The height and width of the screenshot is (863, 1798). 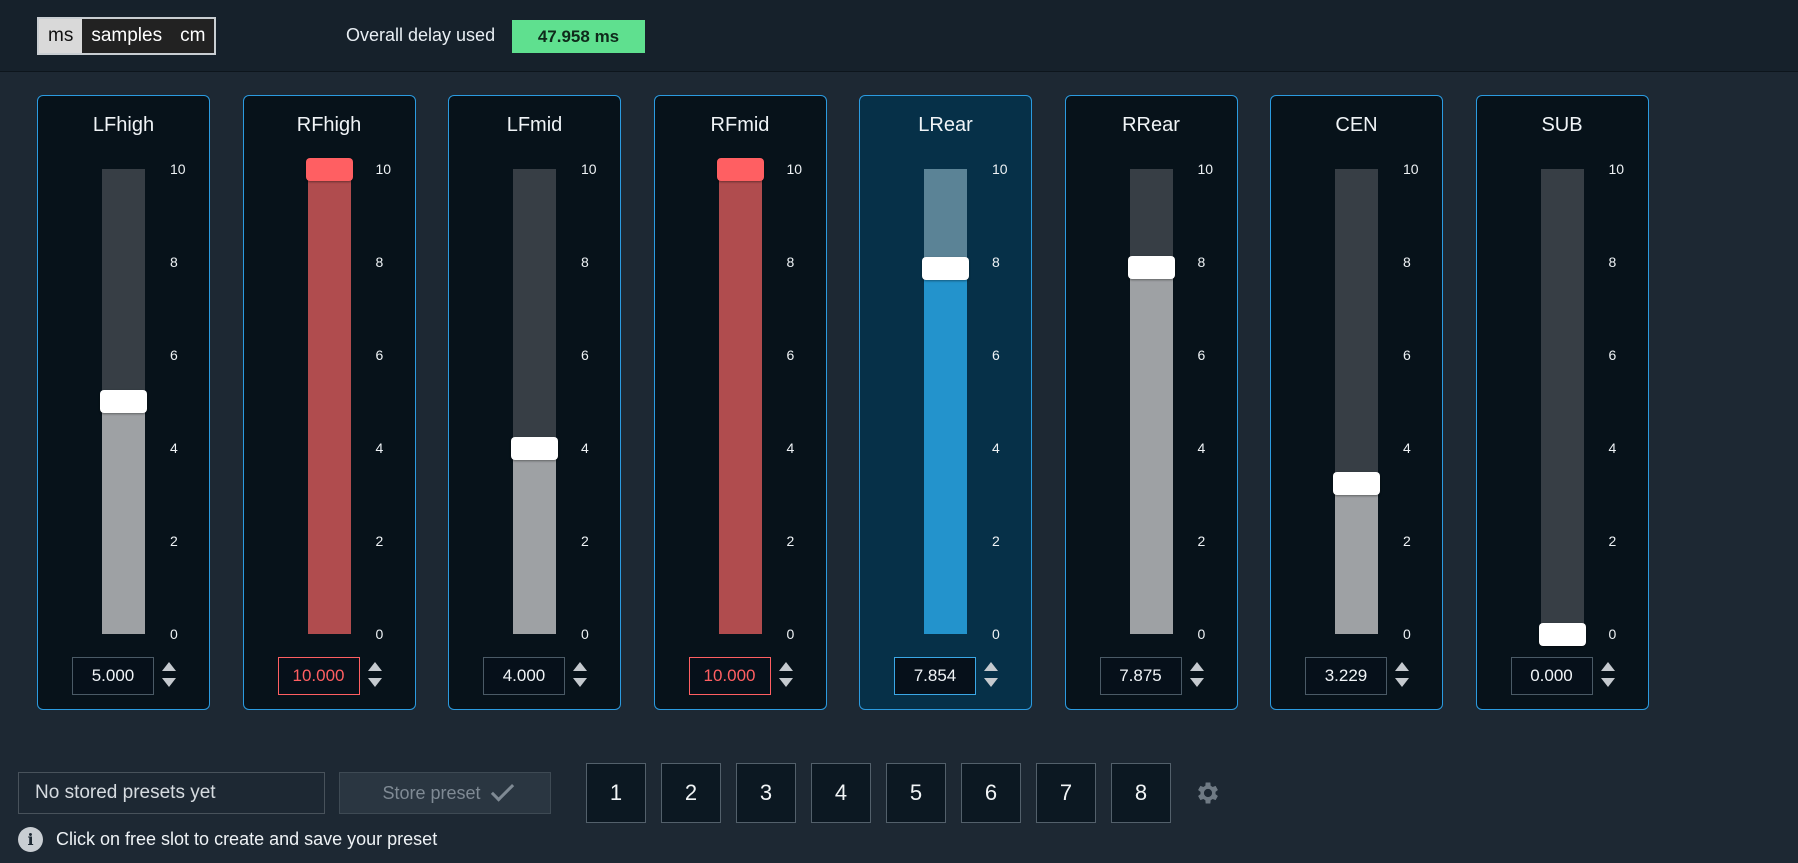 I want to click on gear-icon, so click(x=1208, y=793).